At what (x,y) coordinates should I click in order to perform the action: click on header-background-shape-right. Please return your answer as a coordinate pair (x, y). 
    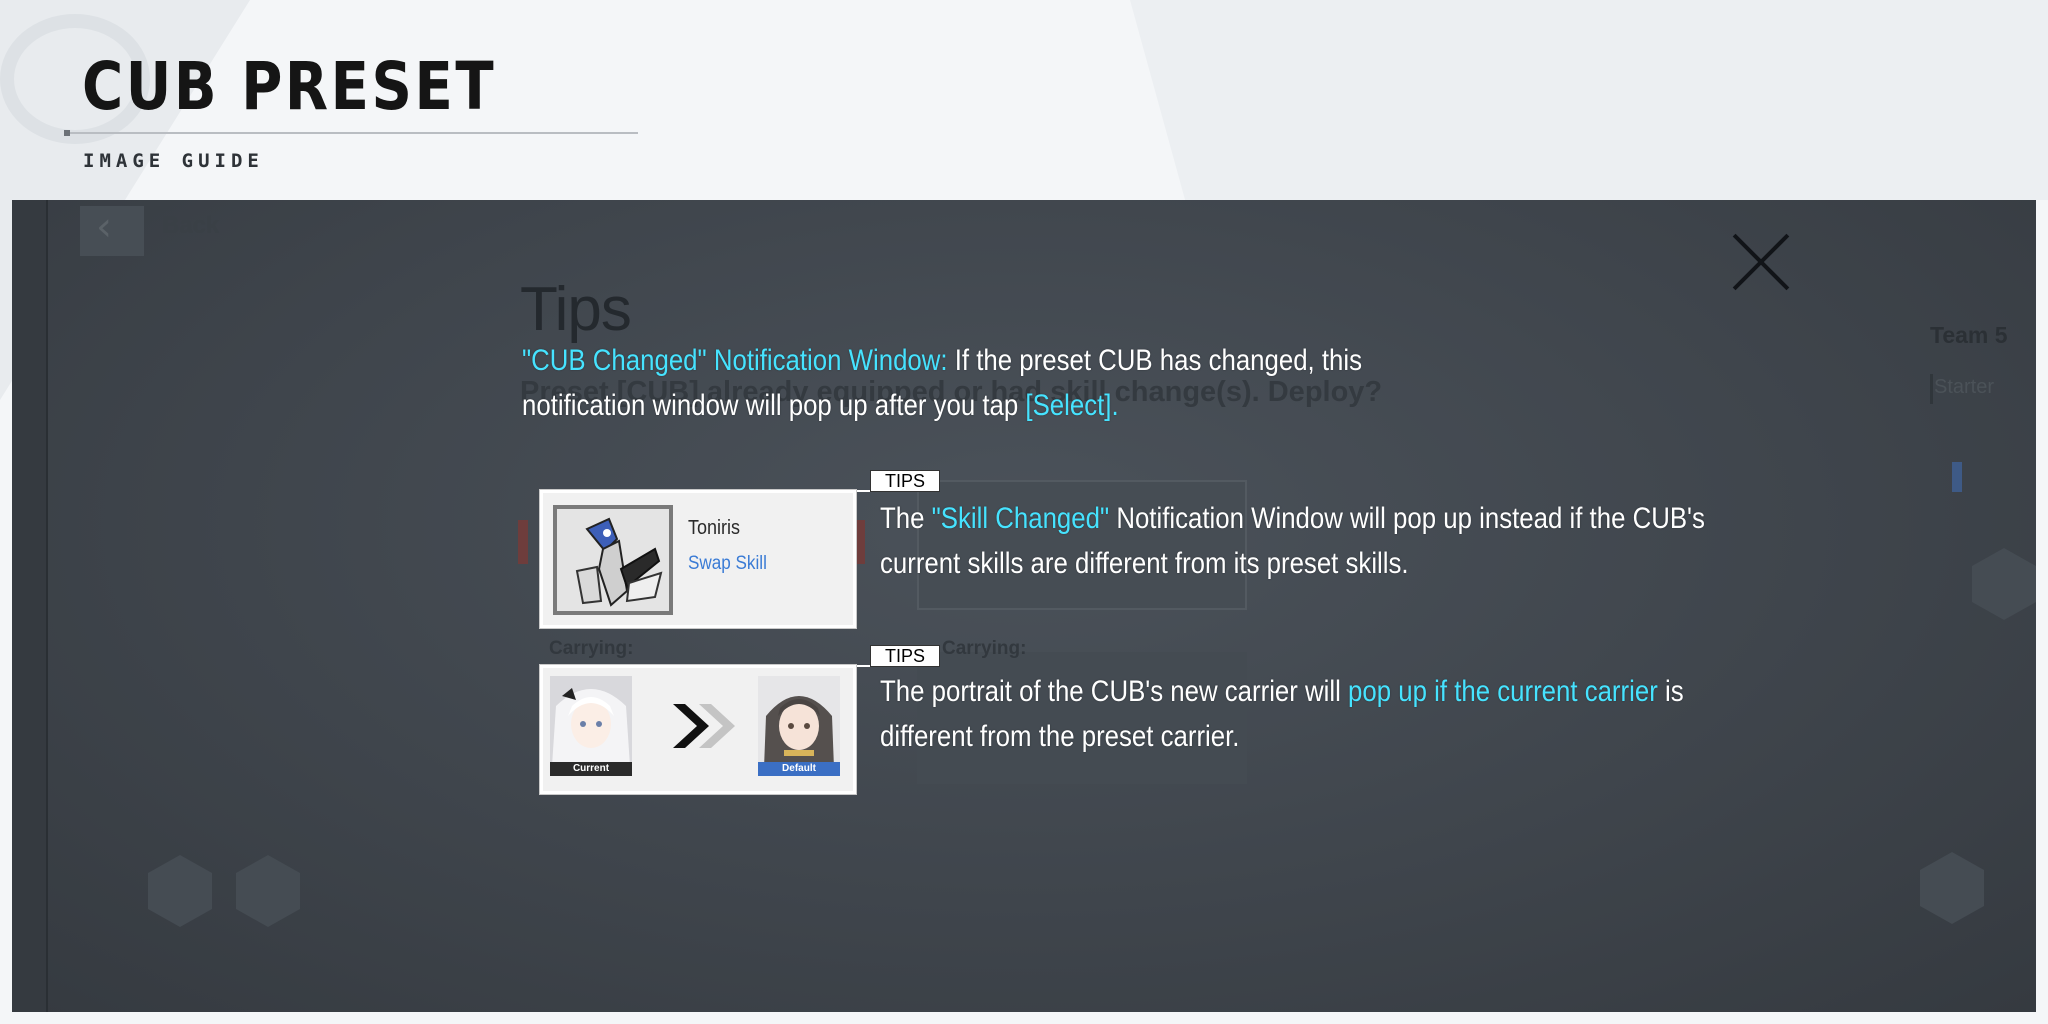
    Looking at the image, I should click on (1589, 100).